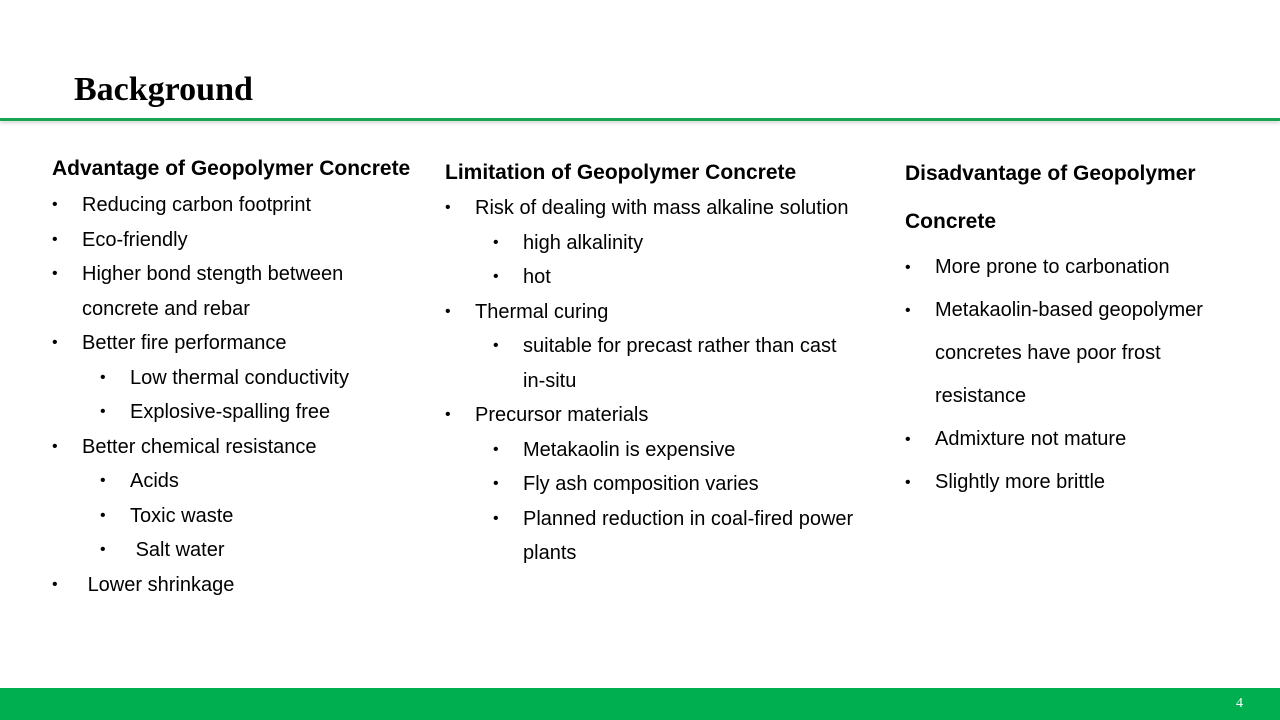 The height and width of the screenshot is (720, 1280). I want to click on list-item-text: high alkalinity, so click(583, 242).